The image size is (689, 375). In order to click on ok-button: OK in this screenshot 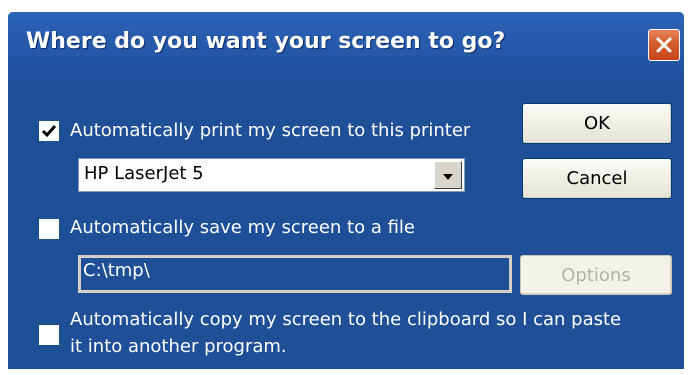, I will do `click(597, 123)`.